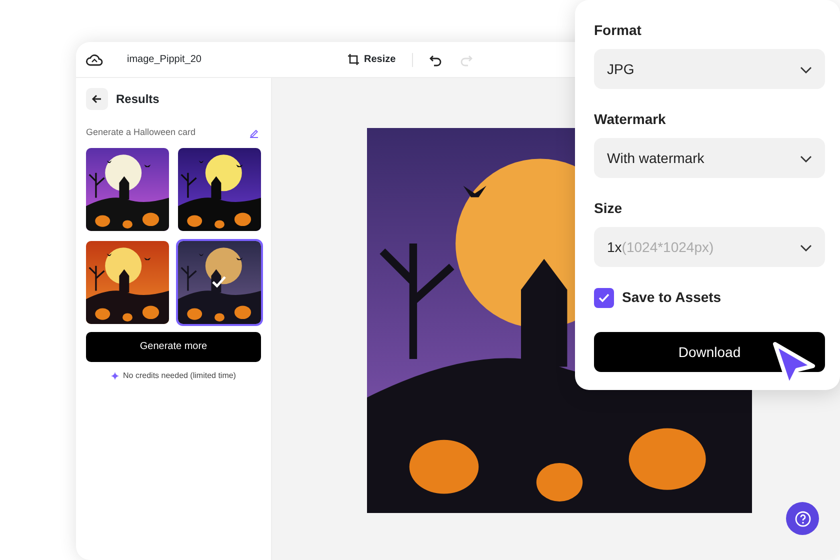 Image resolution: width=840 pixels, height=560 pixels. I want to click on checkbox-label: Save to Assets, so click(672, 297).